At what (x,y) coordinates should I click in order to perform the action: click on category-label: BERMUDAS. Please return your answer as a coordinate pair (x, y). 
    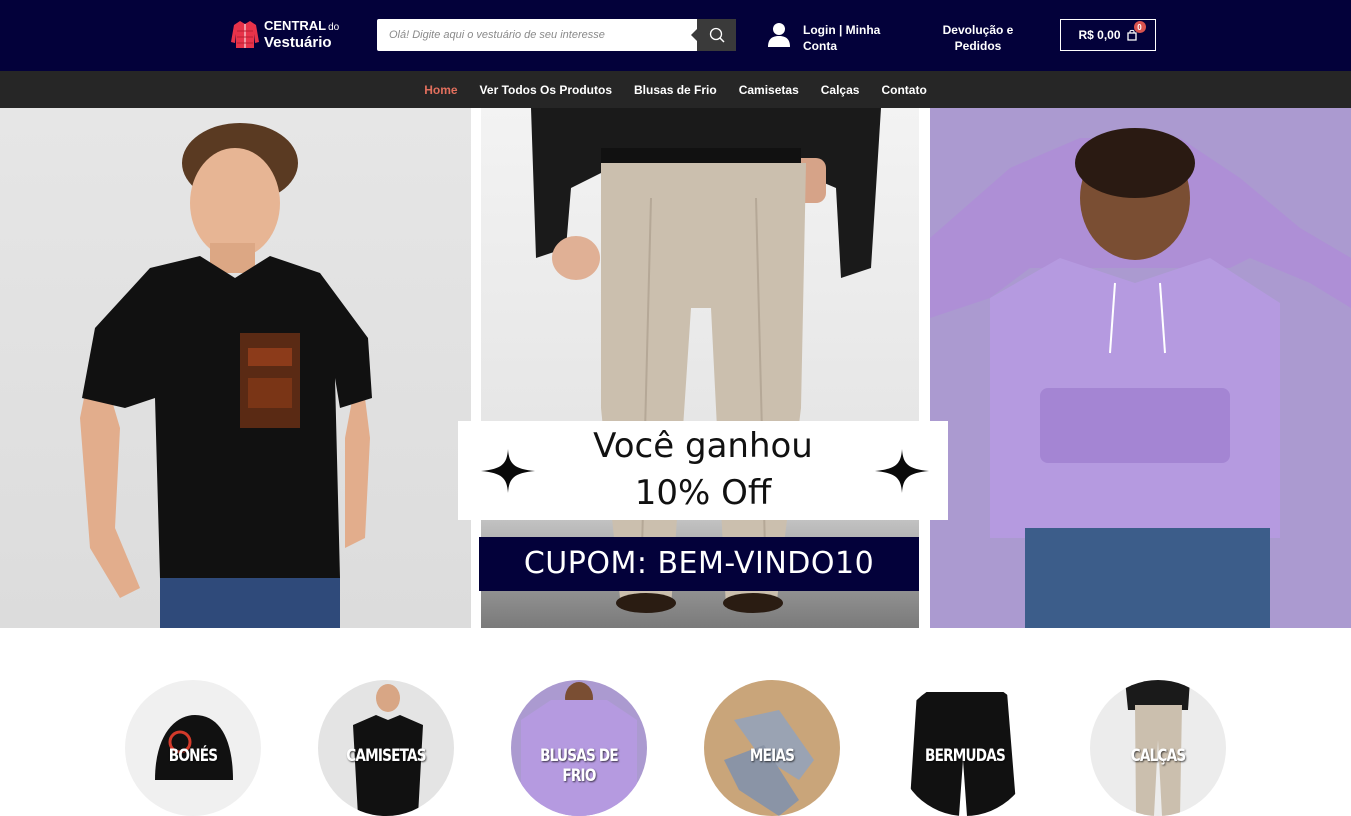
    Looking at the image, I should click on (965, 756).